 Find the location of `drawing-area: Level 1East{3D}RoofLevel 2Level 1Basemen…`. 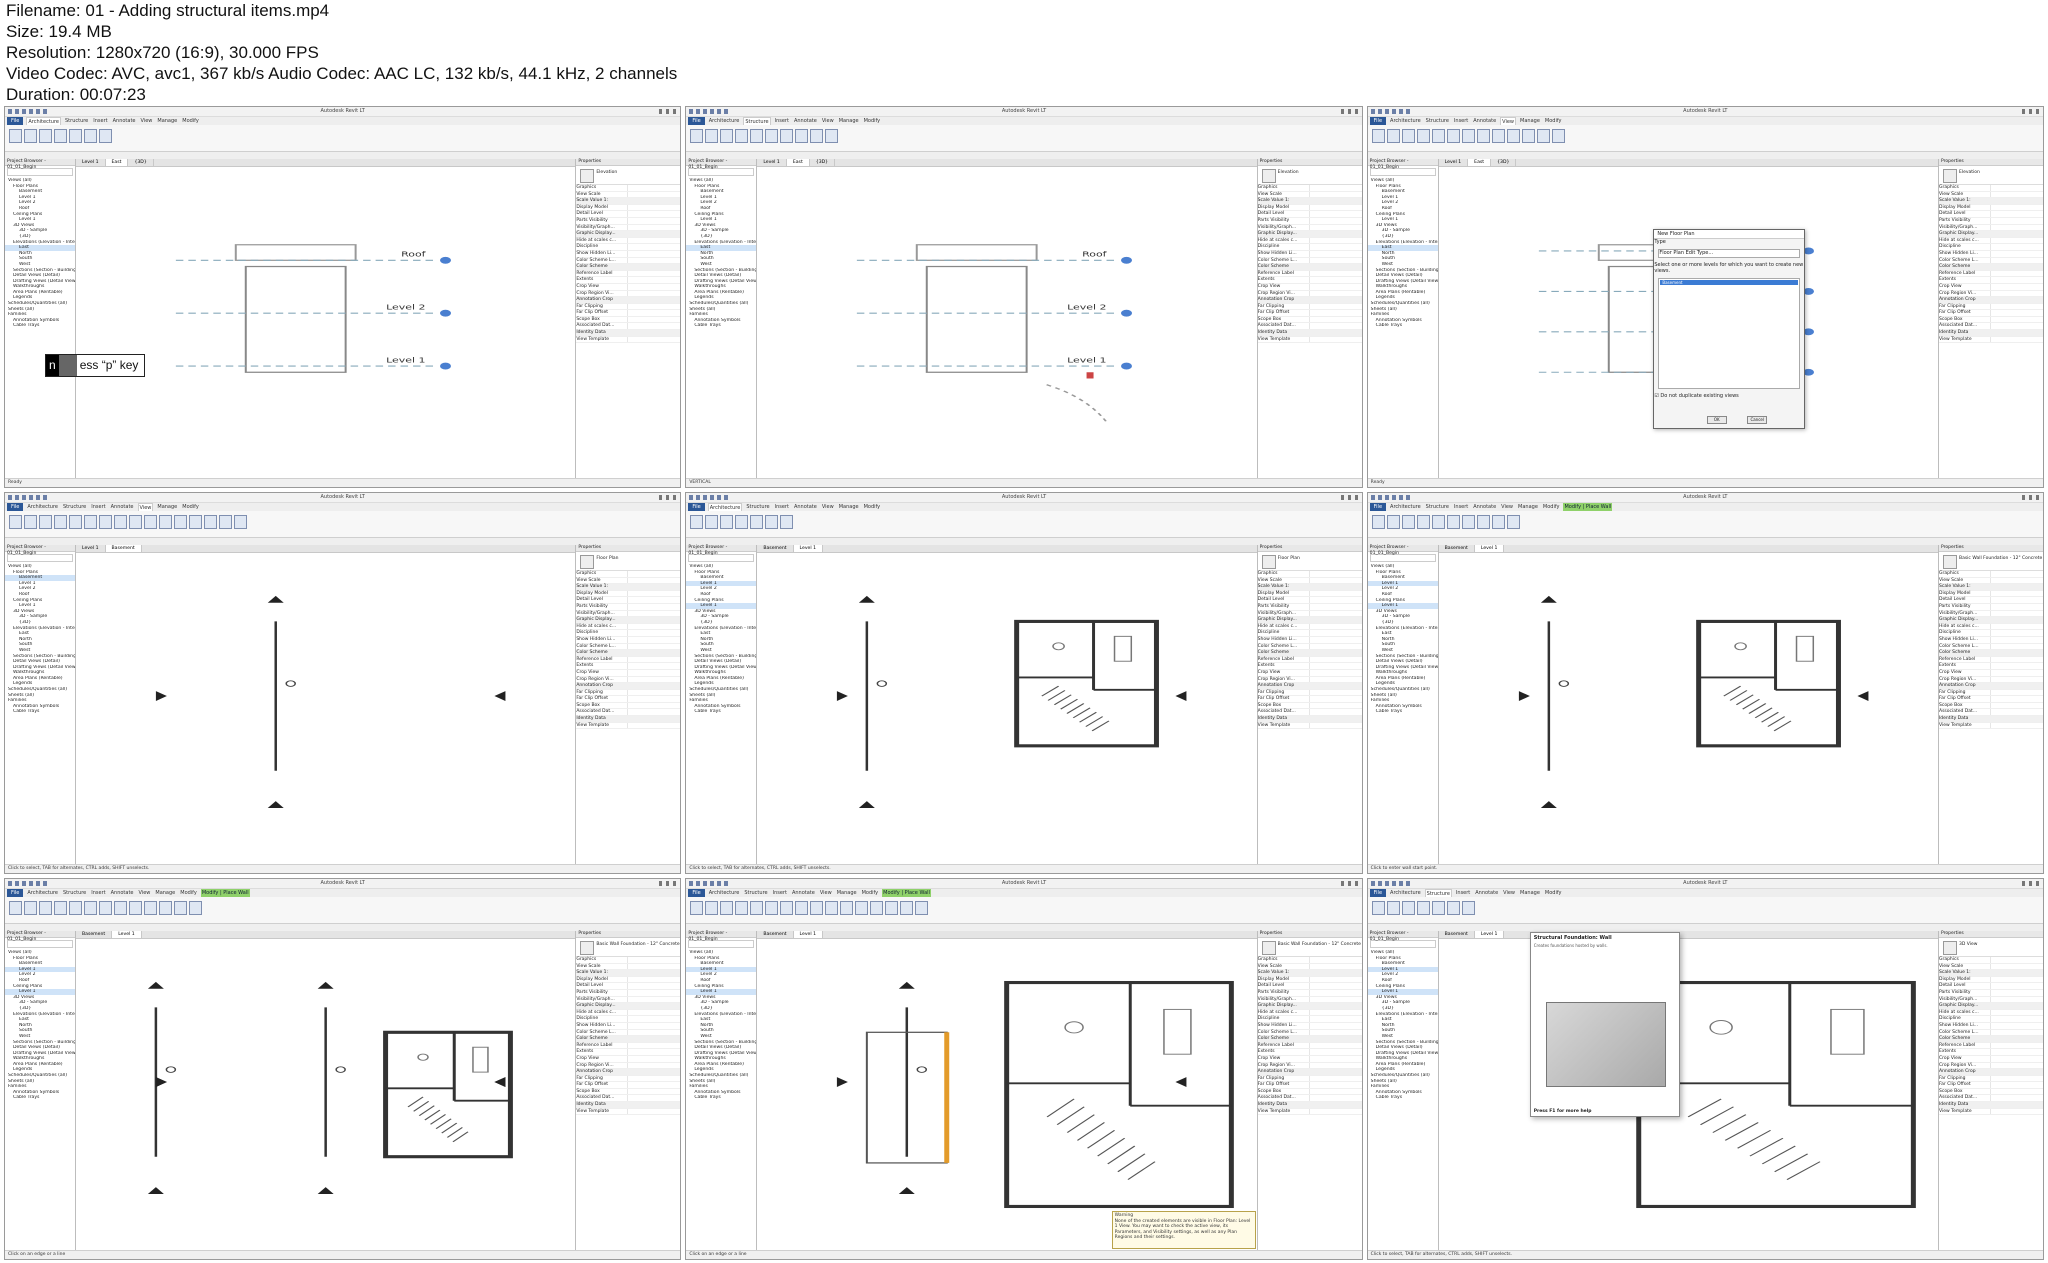

drawing-area: Level 1East{3D}RoofLevel 2Level 1Basemen… is located at coordinates (1688, 318).